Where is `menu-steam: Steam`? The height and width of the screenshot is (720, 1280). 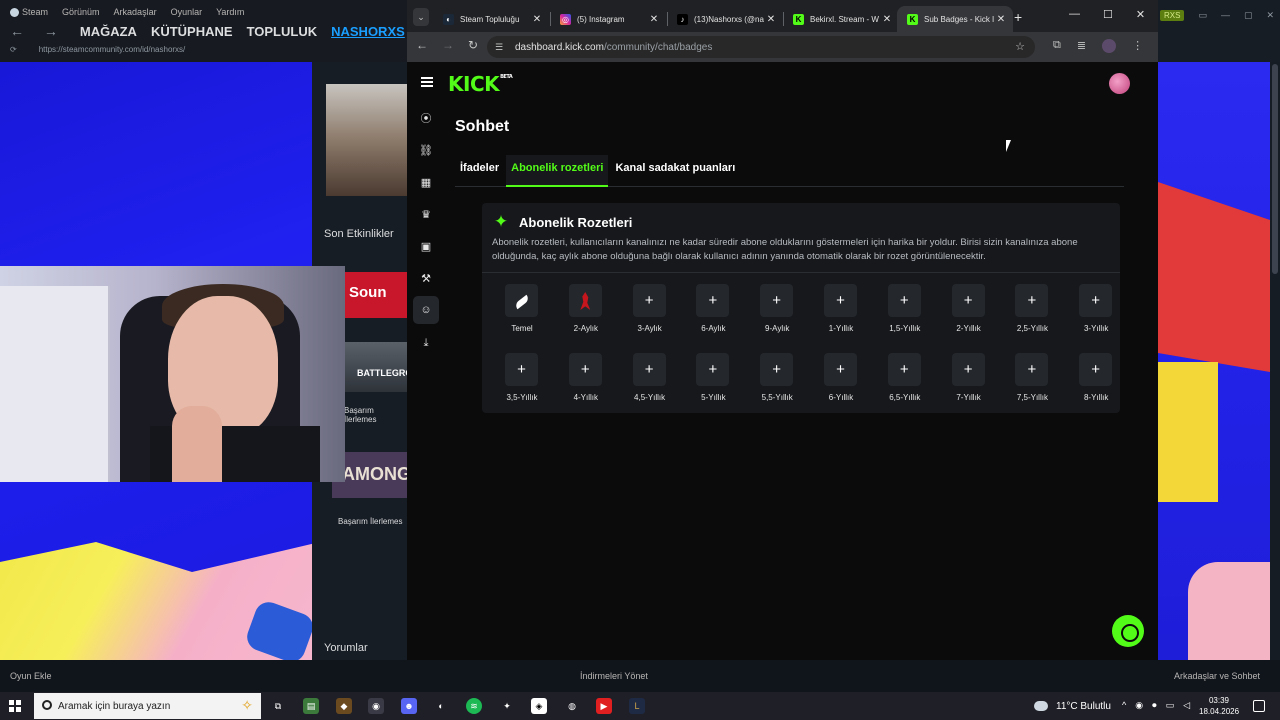 menu-steam: Steam is located at coordinates (29, 12).